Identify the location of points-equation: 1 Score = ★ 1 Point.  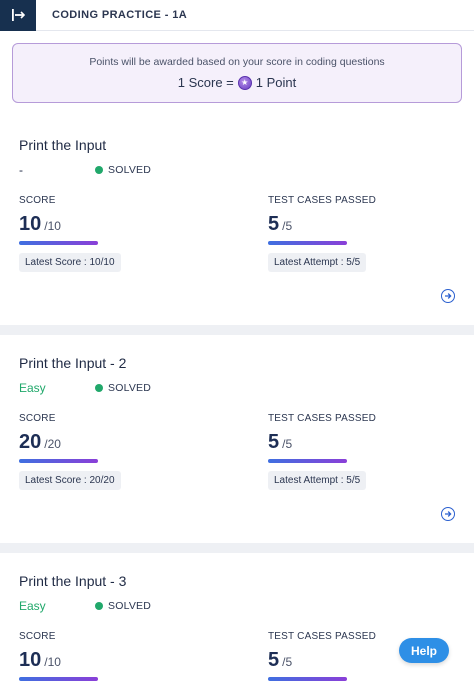
(237, 82).